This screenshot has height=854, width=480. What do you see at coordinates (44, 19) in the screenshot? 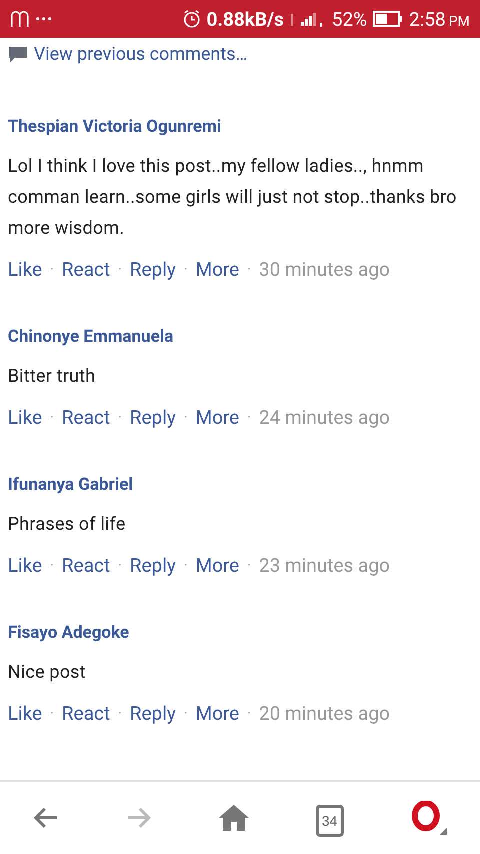
I see `more-icon` at bounding box center [44, 19].